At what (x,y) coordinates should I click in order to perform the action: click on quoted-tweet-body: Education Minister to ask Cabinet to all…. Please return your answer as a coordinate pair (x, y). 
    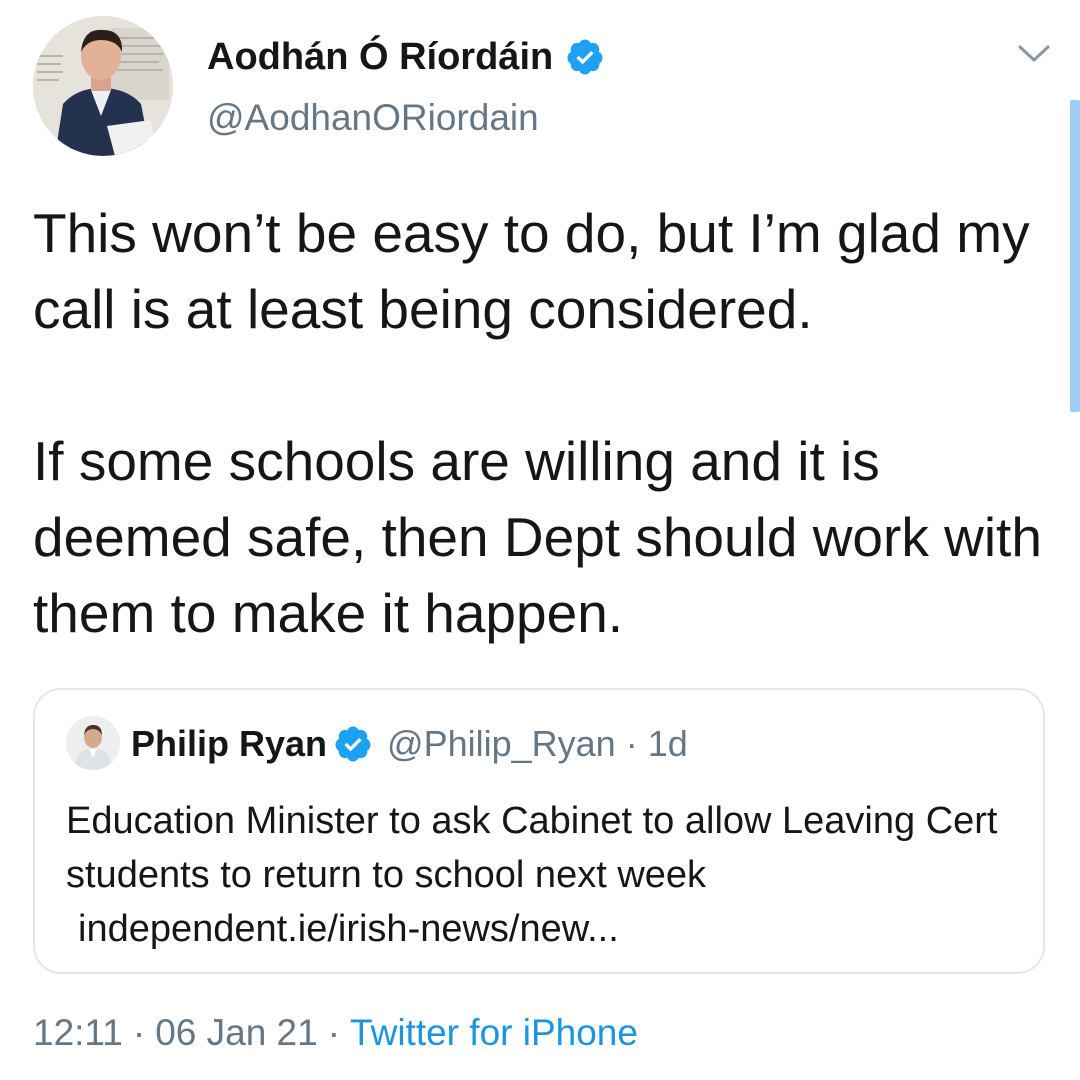
    Looking at the image, I should click on (546, 875).